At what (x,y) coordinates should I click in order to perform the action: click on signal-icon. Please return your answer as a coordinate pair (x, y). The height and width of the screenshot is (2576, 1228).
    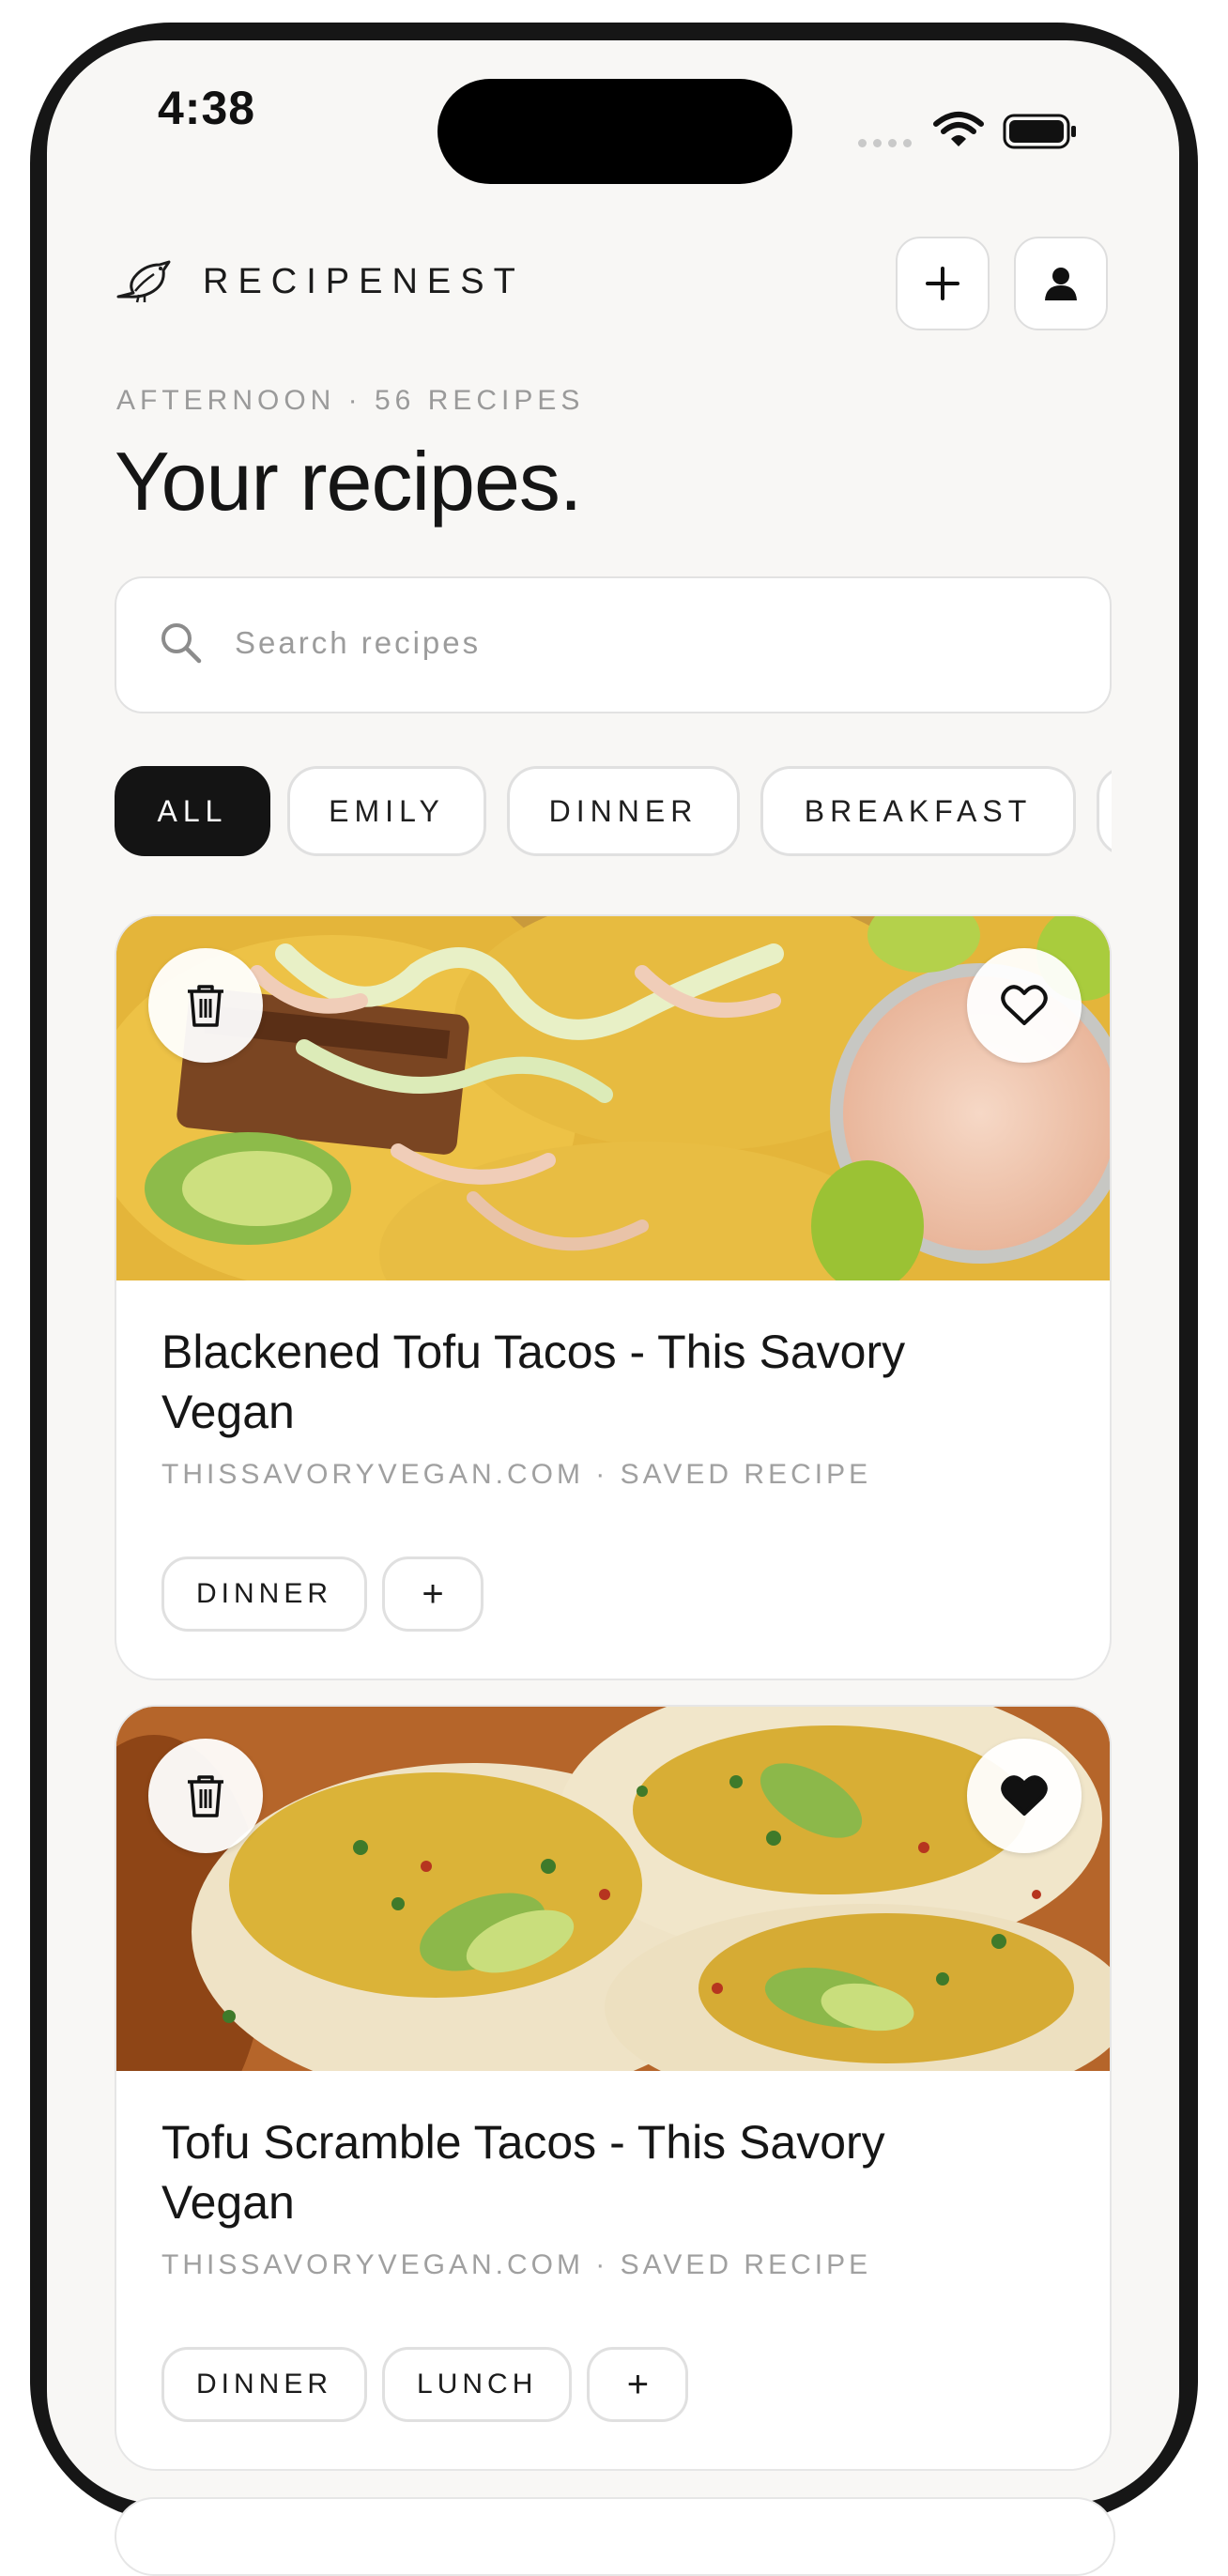
    Looking at the image, I should click on (885, 143).